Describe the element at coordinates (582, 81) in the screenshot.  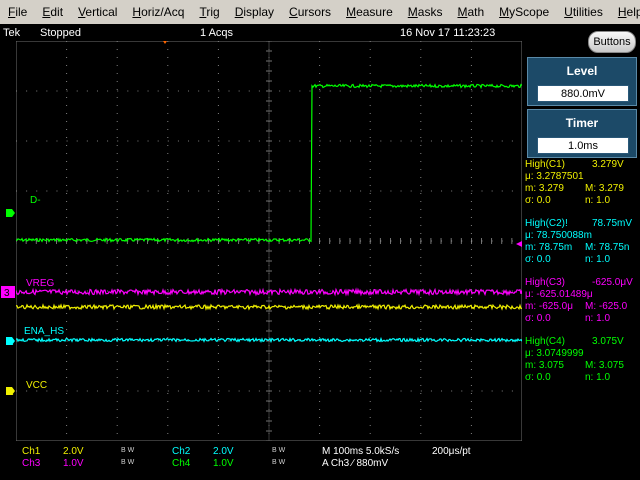
I see `level-control: Level 880.0mV` at that location.